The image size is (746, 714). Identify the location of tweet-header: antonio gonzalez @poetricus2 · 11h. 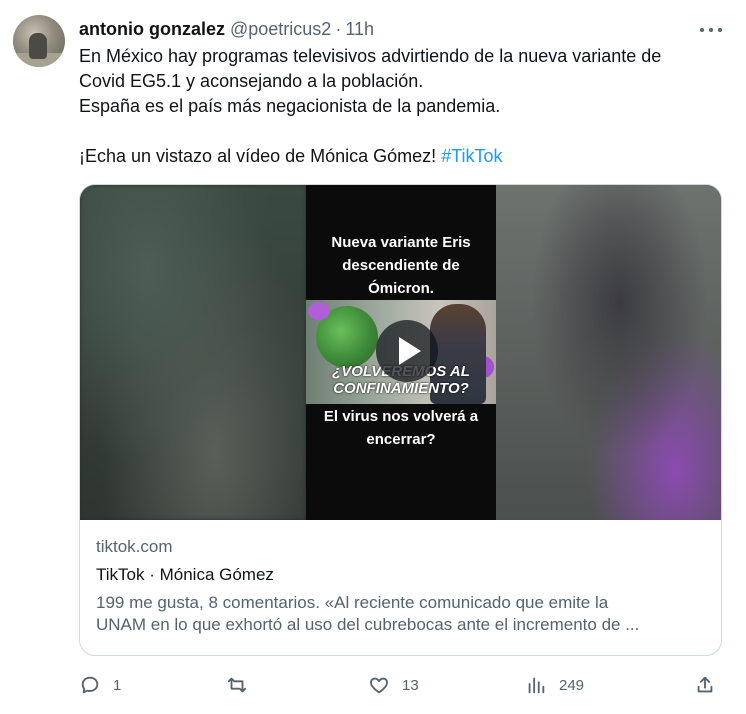
(226, 29).